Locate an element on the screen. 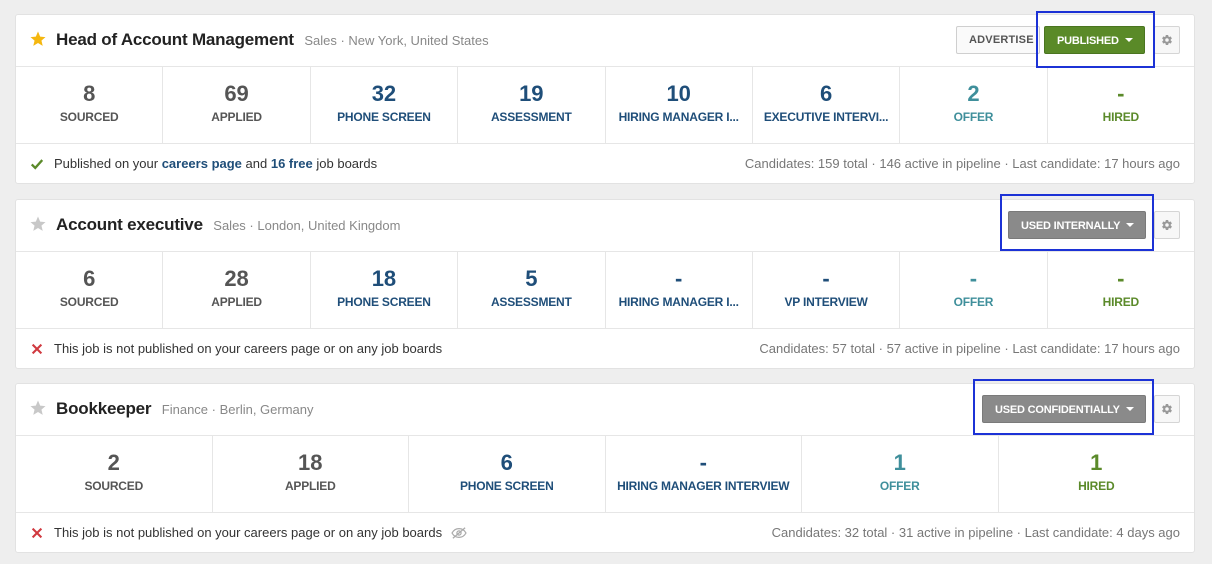 The height and width of the screenshot is (564, 1212). advertise-button: ADVERTISE is located at coordinates (998, 40).